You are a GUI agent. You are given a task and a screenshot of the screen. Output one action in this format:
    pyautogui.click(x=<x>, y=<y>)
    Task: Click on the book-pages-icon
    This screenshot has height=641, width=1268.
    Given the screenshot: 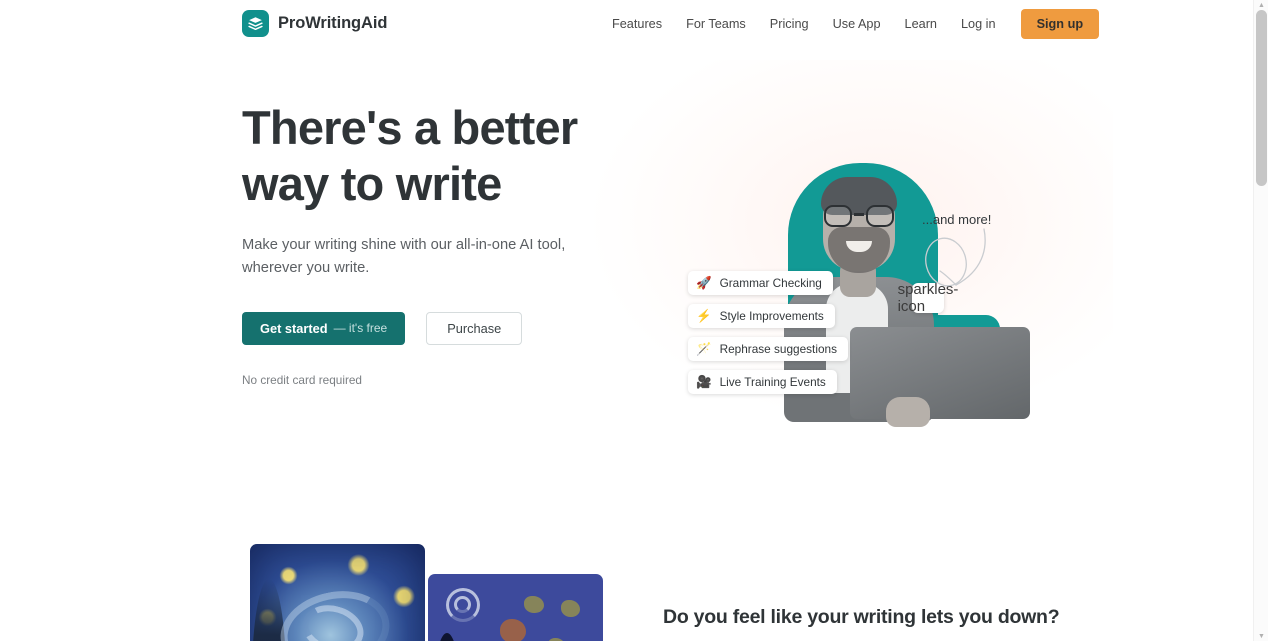 What is the action you would take?
    pyautogui.click(x=255, y=23)
    